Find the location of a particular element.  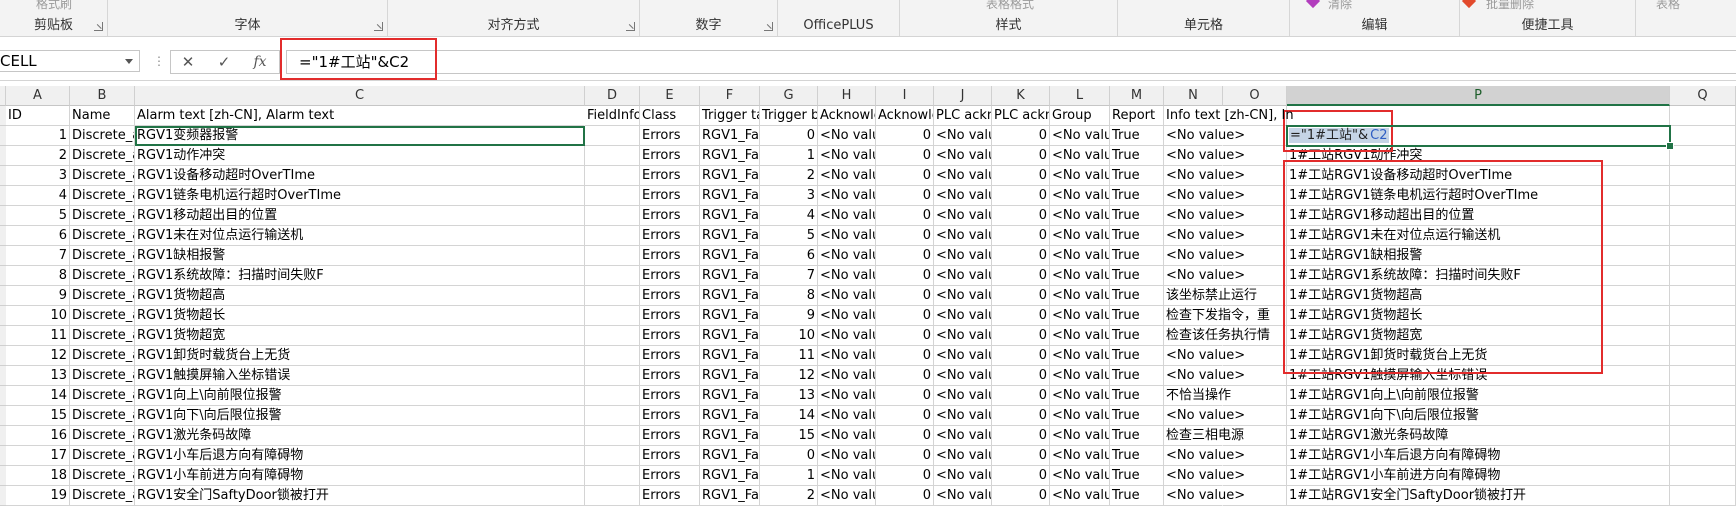

table-cell: 17 is located at coordinates (38, 456).